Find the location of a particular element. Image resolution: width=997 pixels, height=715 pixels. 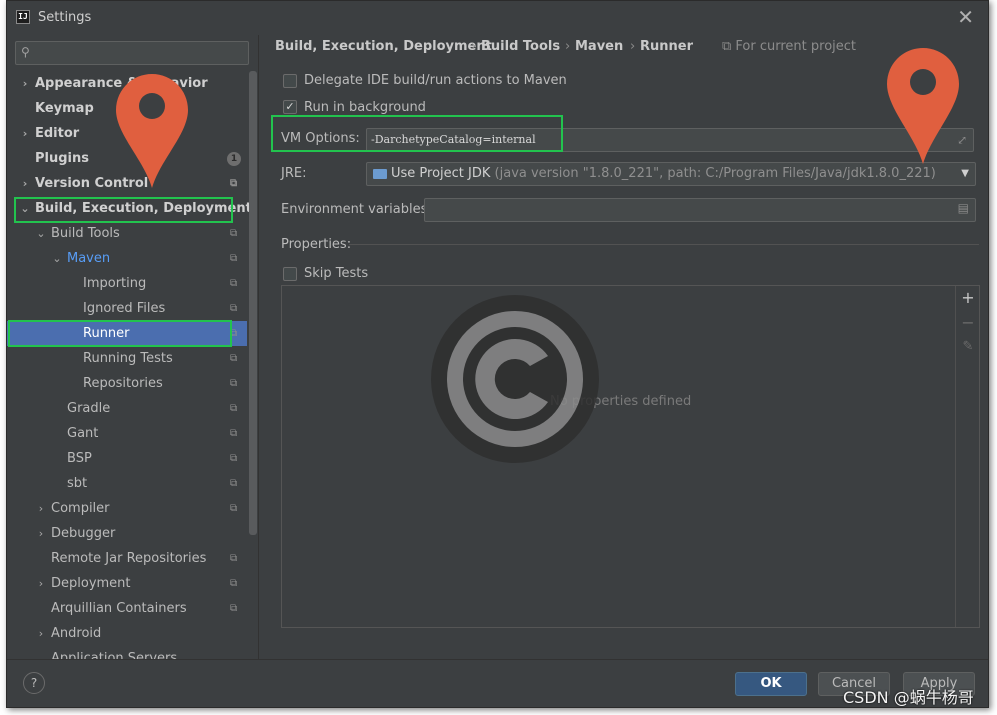

sidebar-item-label: Editor is located at coordinates (57, 133).